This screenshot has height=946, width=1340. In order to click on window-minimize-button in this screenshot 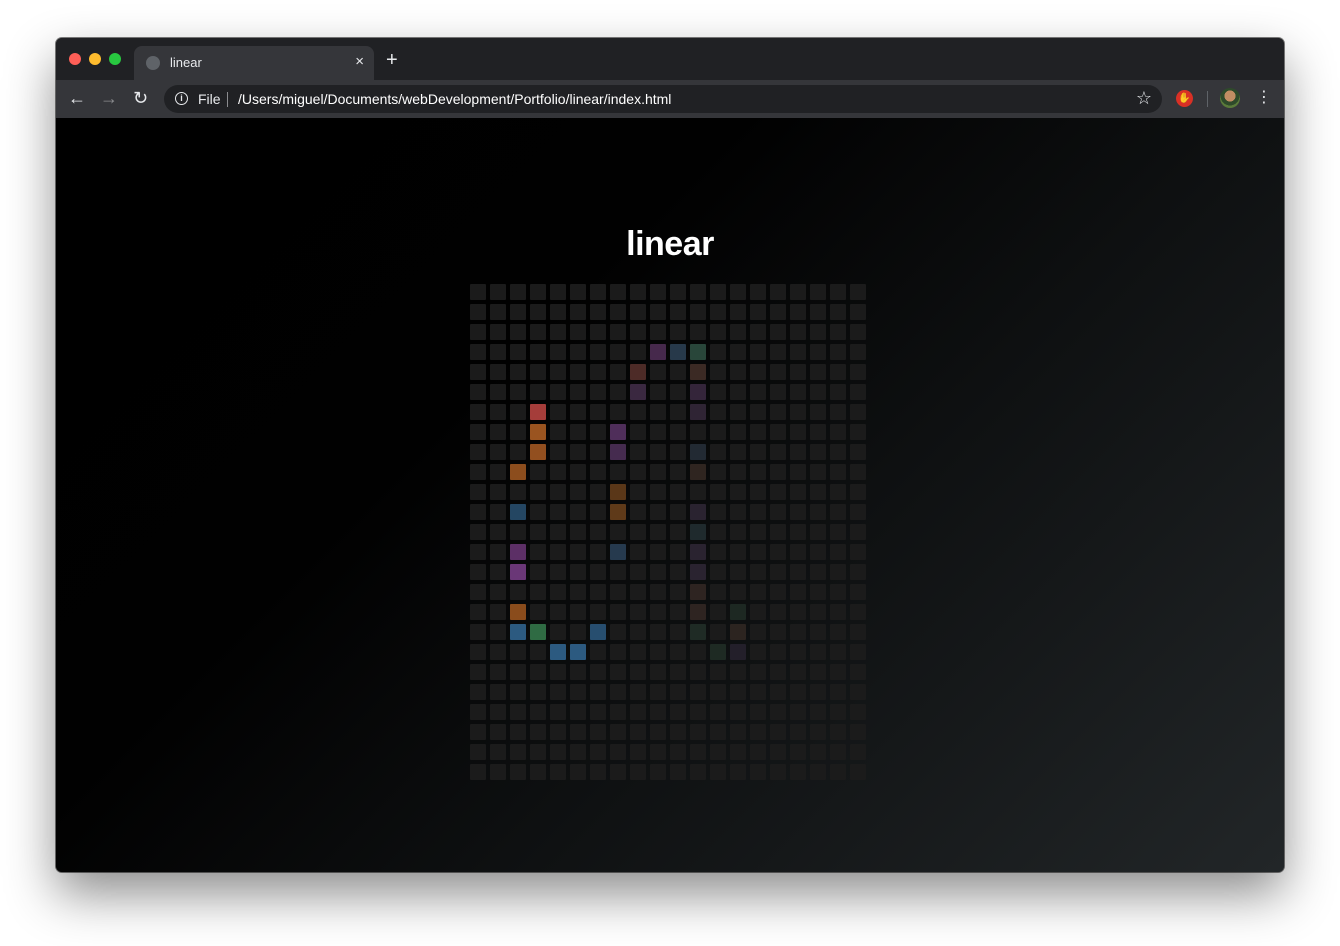, I will do `click(95, 59)`.